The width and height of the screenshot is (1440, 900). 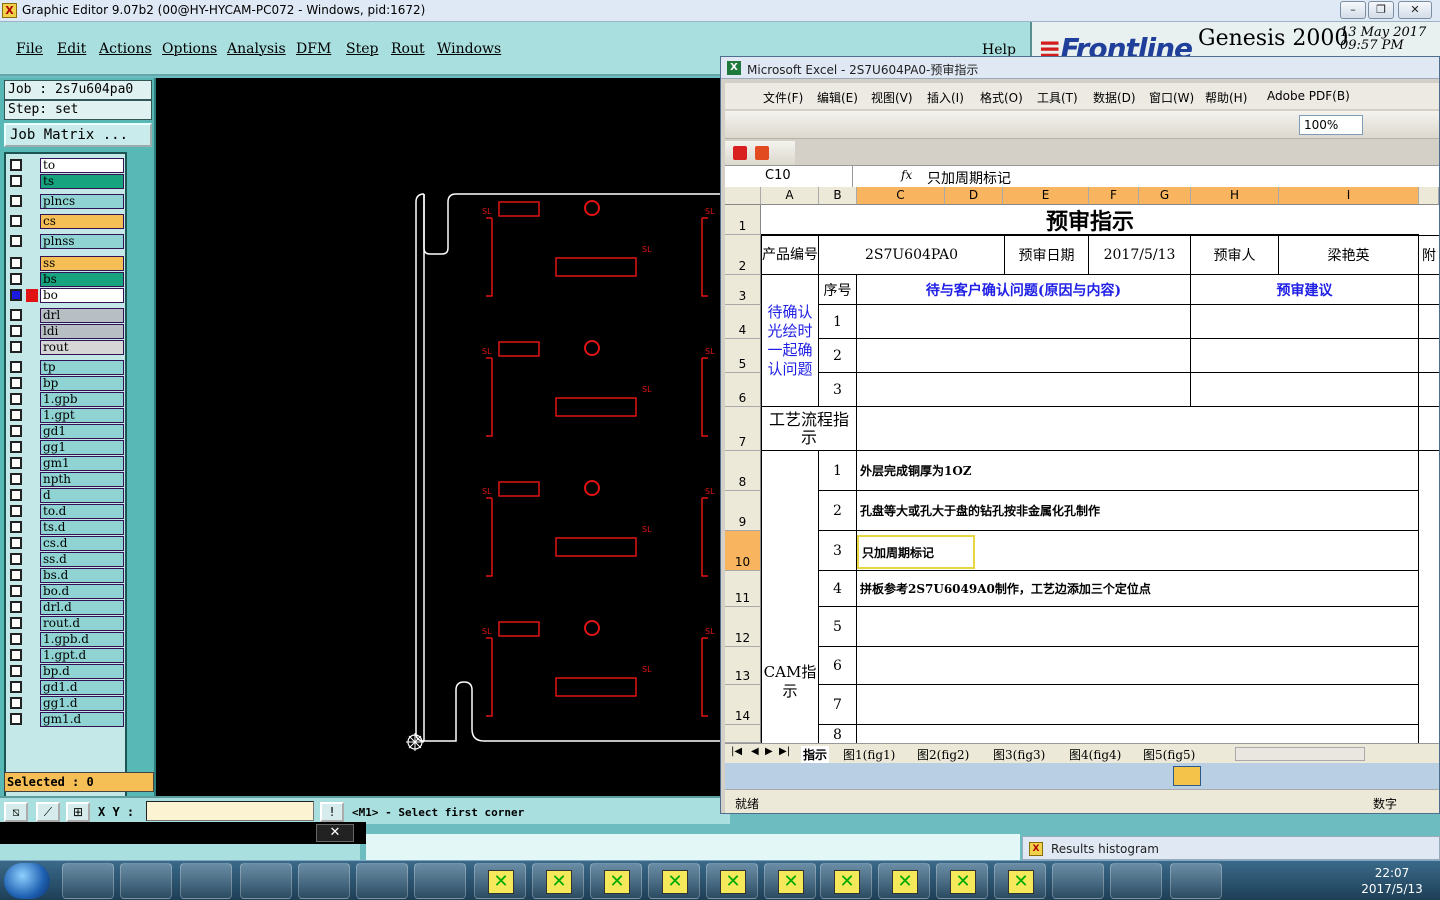 What do you see at coordinates (743, 255) in the screenshot?
I see `row-header-2: 2` at bounding box center [743, 255].